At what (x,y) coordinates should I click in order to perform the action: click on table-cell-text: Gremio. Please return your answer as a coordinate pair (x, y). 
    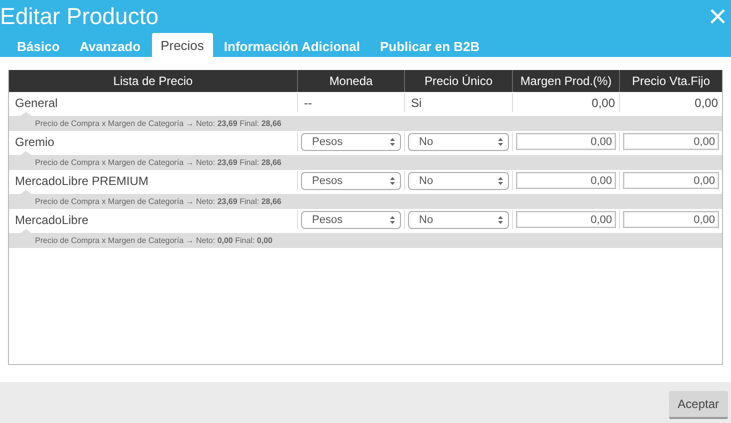
    Looking at the image, I should click on (35, 142).